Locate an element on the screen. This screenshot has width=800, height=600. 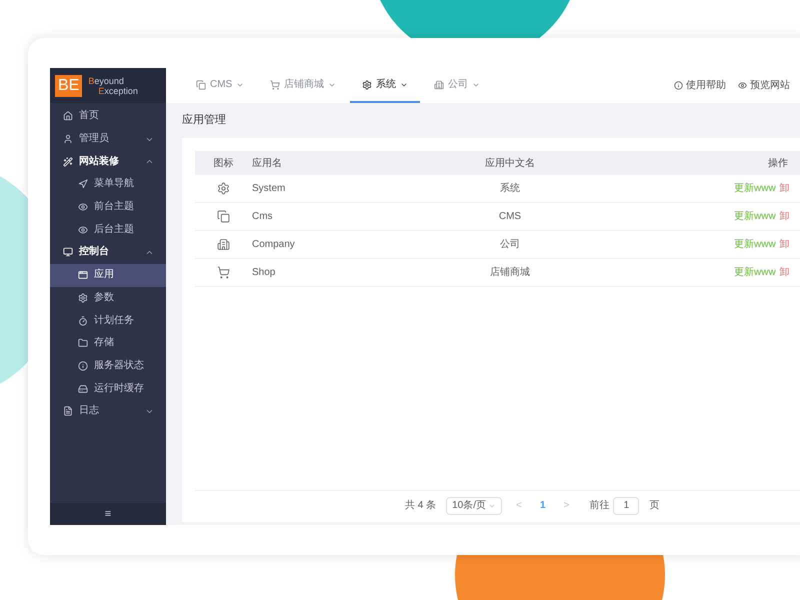
column-header: 操作 is located at coordinates (778, 163).